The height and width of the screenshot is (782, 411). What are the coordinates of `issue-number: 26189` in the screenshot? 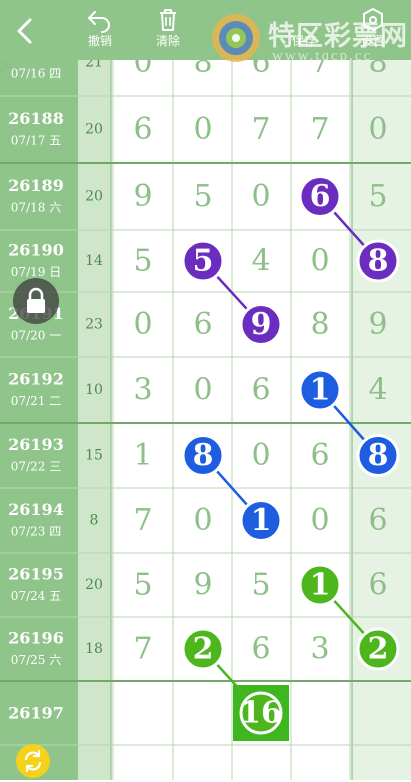 It's located at (36, 185).